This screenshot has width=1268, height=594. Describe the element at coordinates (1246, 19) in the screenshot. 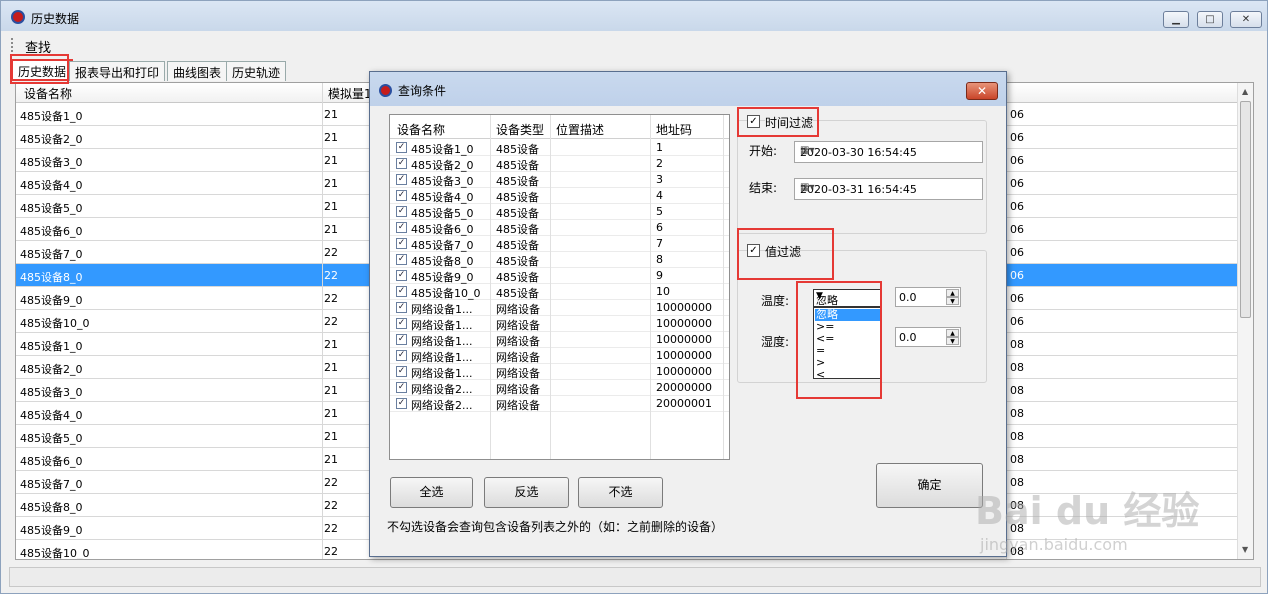

I see `close-button: ✕` at that location.